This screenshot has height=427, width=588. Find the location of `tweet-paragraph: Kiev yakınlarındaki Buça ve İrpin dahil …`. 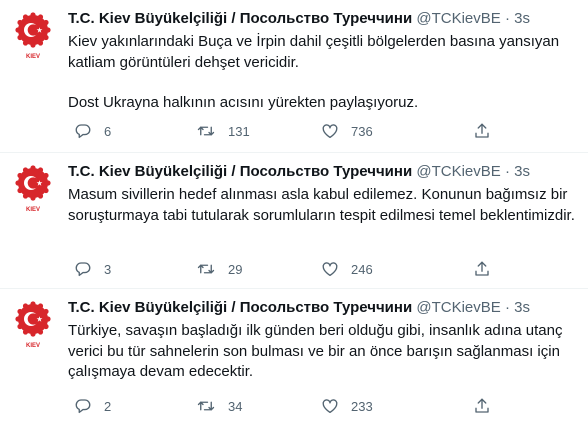

tweet-paragraph: Kiev yakınlarındaki Buça ve İrpin dahil … is located at coordinates (314, 52).